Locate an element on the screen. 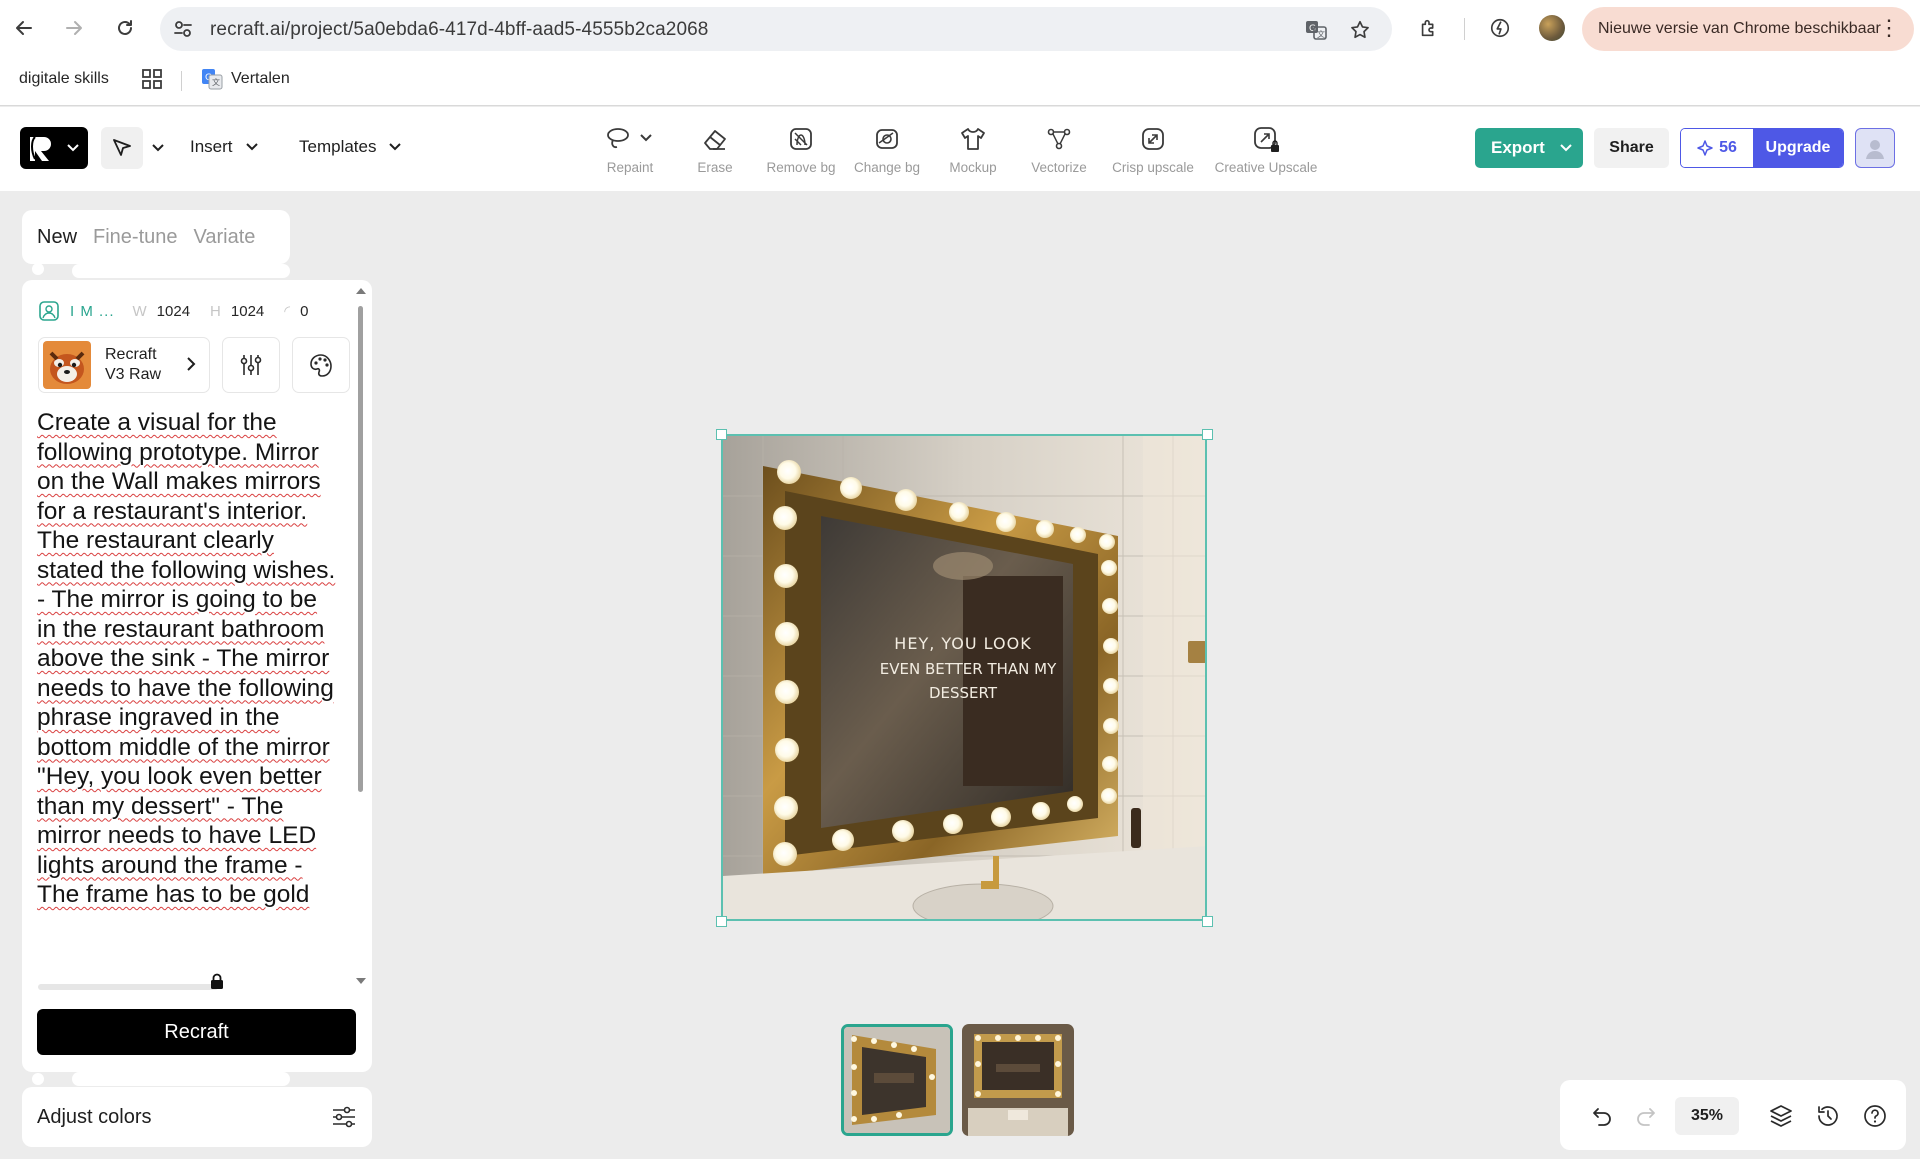 The width and height of the screenshot is (1920, 1159). profile-avatar is located at coordinates (1552, 28).